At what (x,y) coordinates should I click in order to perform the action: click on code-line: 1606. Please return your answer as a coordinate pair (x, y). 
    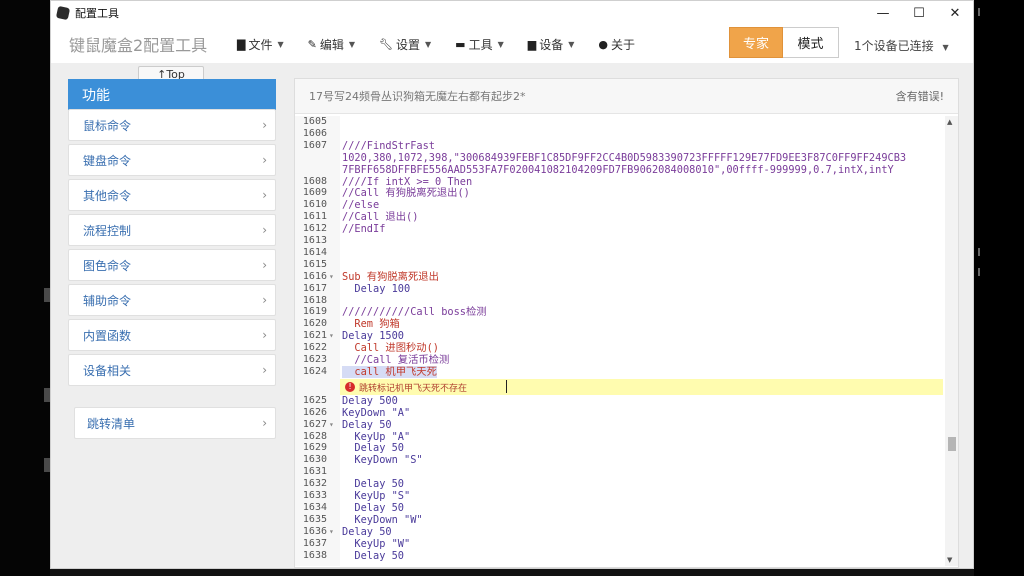
    Looking at the image, I should click on (620, 134).